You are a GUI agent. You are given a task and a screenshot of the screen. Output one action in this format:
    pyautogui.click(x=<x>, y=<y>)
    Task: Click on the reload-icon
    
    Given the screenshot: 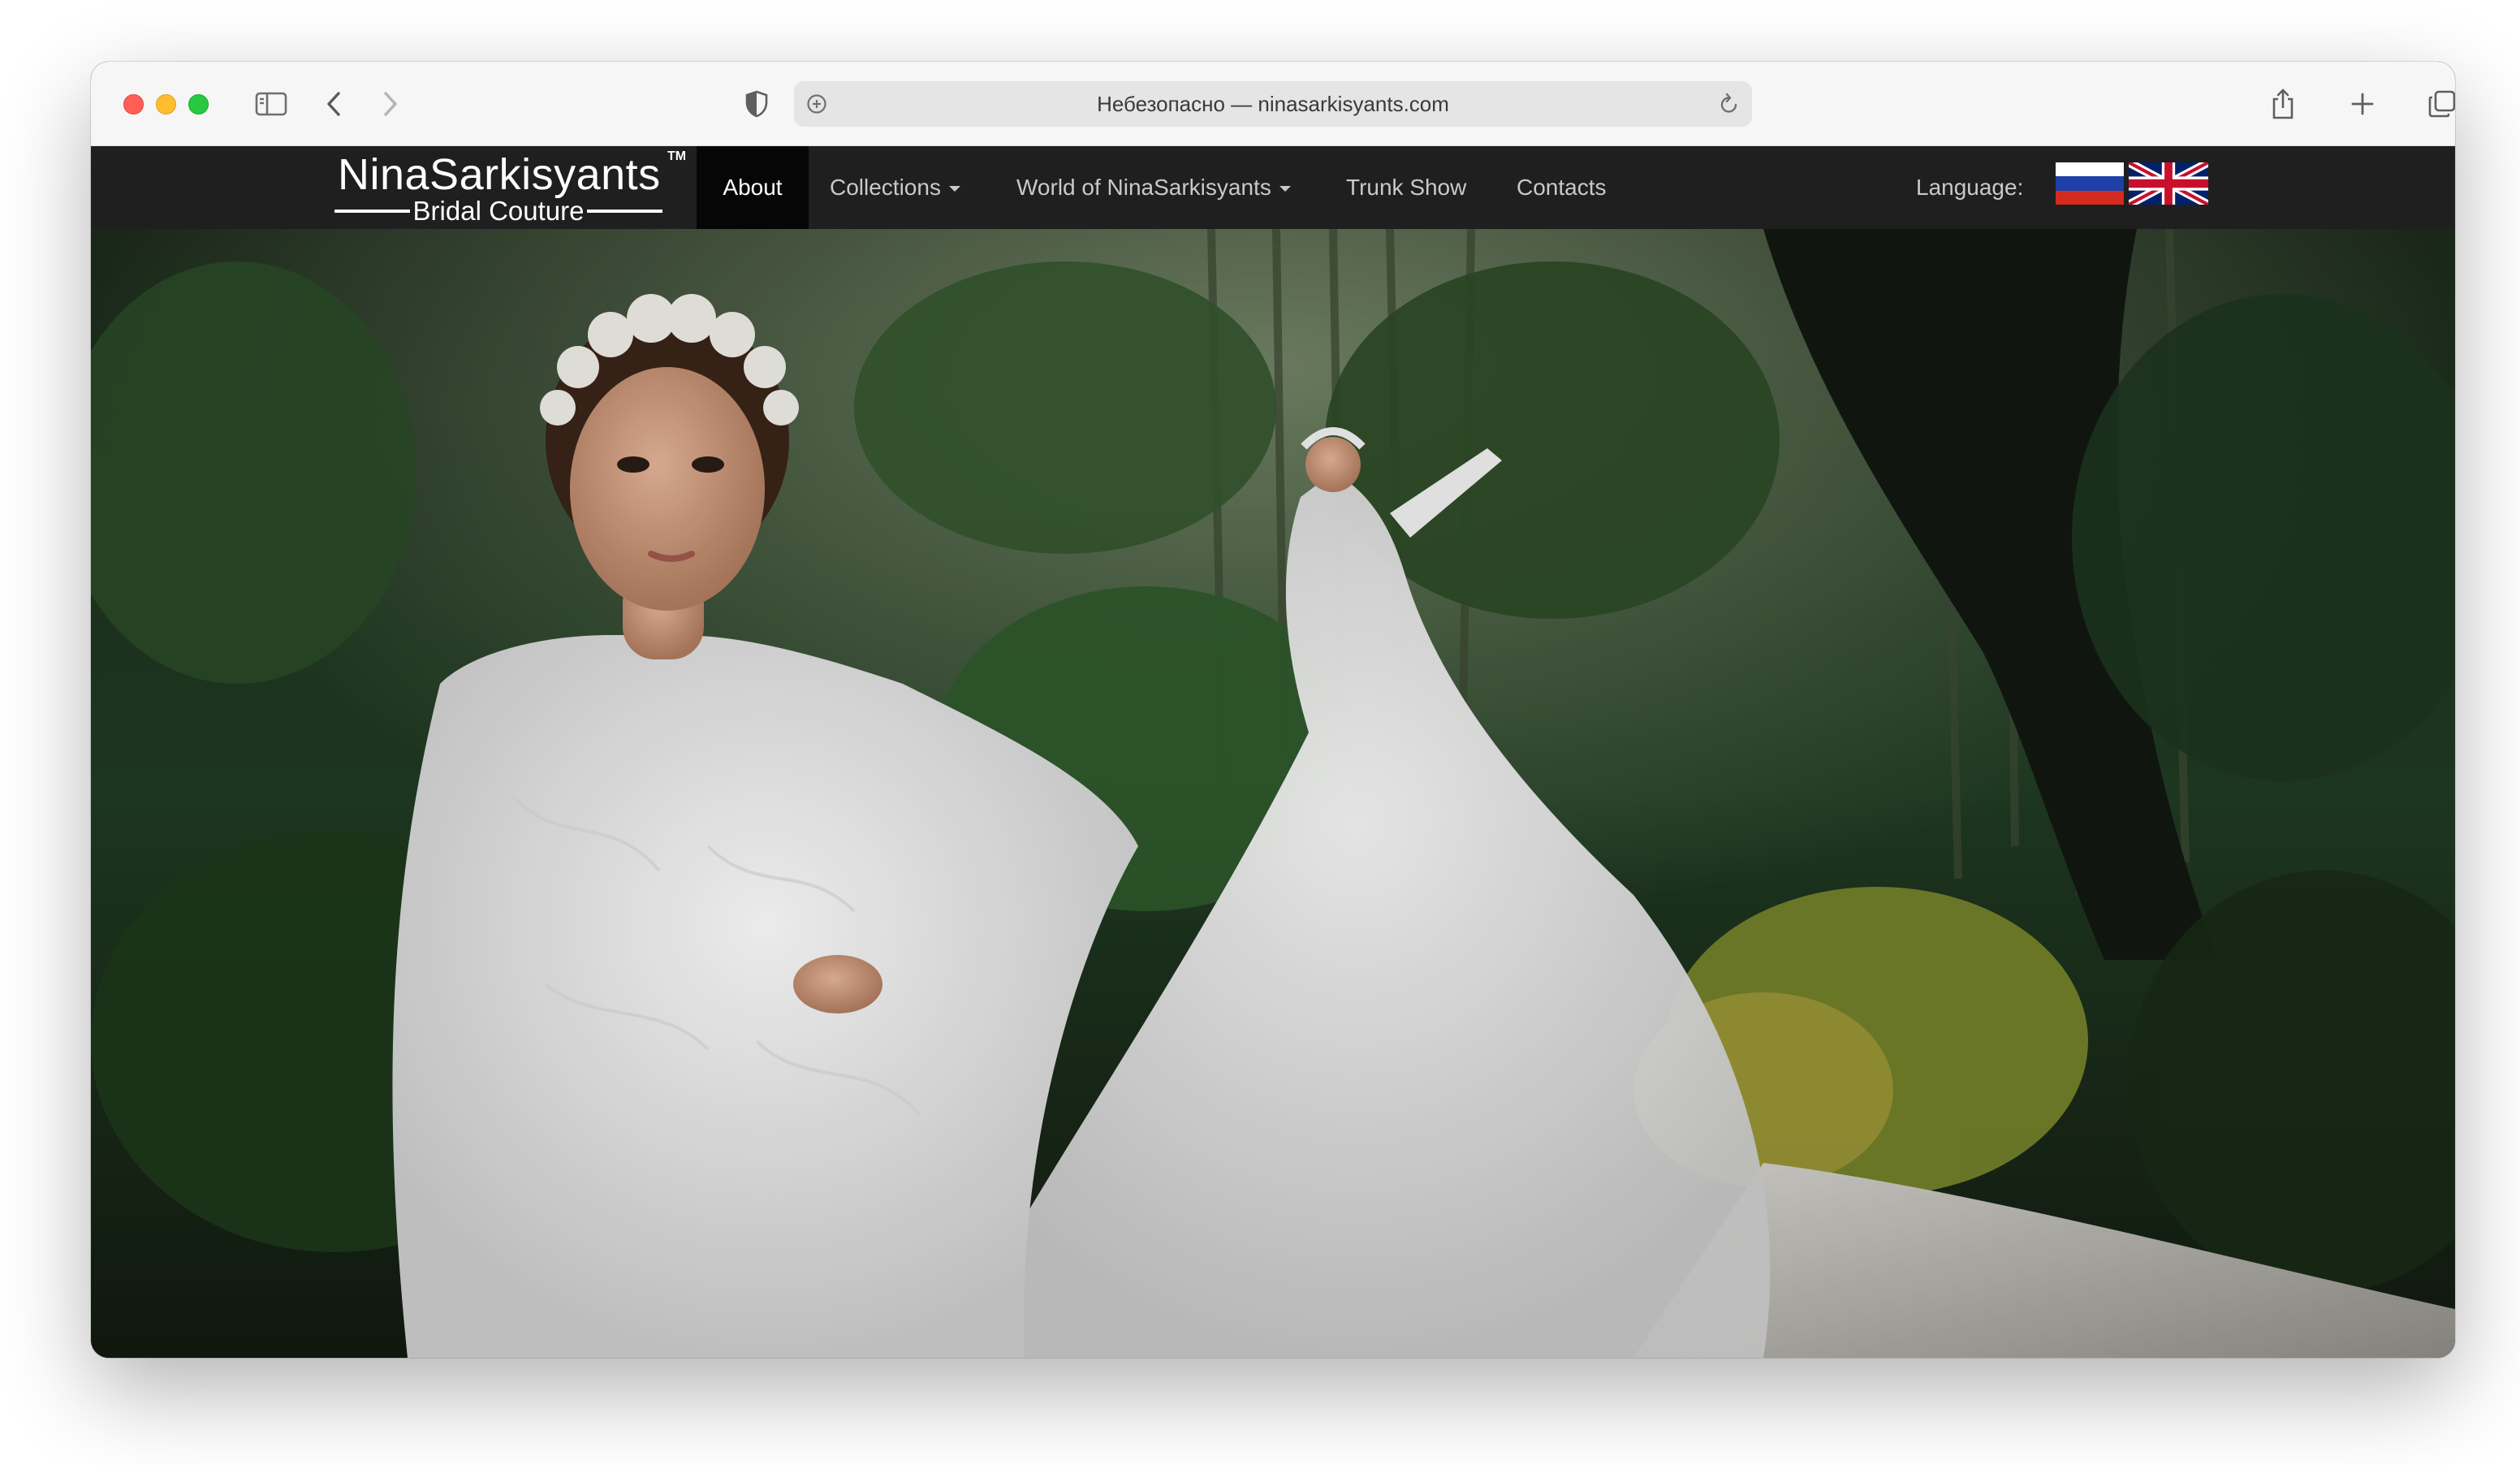 What is the action you would take?
    pyautogui.click(x=1729, y=104)
    